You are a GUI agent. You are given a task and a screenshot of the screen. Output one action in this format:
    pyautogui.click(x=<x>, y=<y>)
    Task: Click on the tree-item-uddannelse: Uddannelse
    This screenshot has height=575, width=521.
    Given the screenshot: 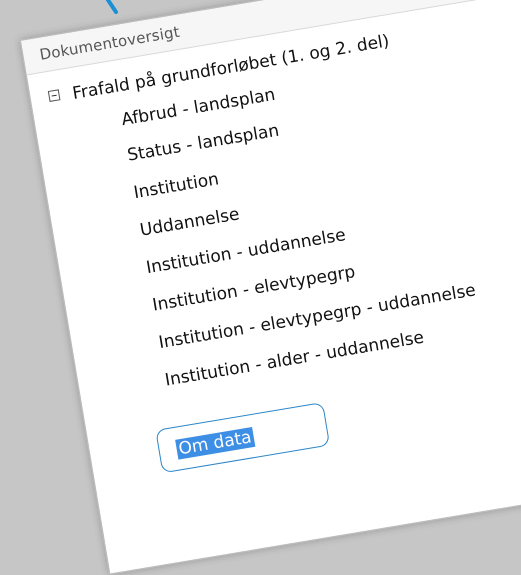 What is the action you would take?
    pyautogui.click(x=189, y=222)
    